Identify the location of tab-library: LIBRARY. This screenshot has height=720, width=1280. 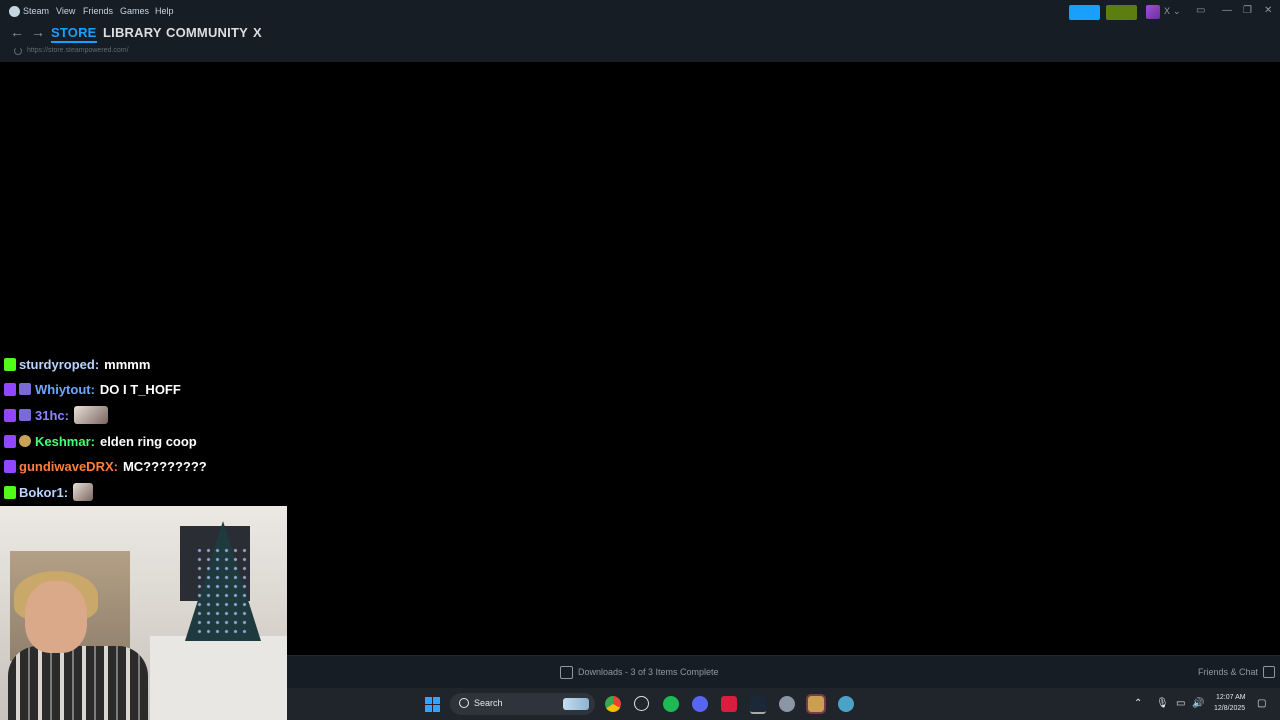
(132, 32).